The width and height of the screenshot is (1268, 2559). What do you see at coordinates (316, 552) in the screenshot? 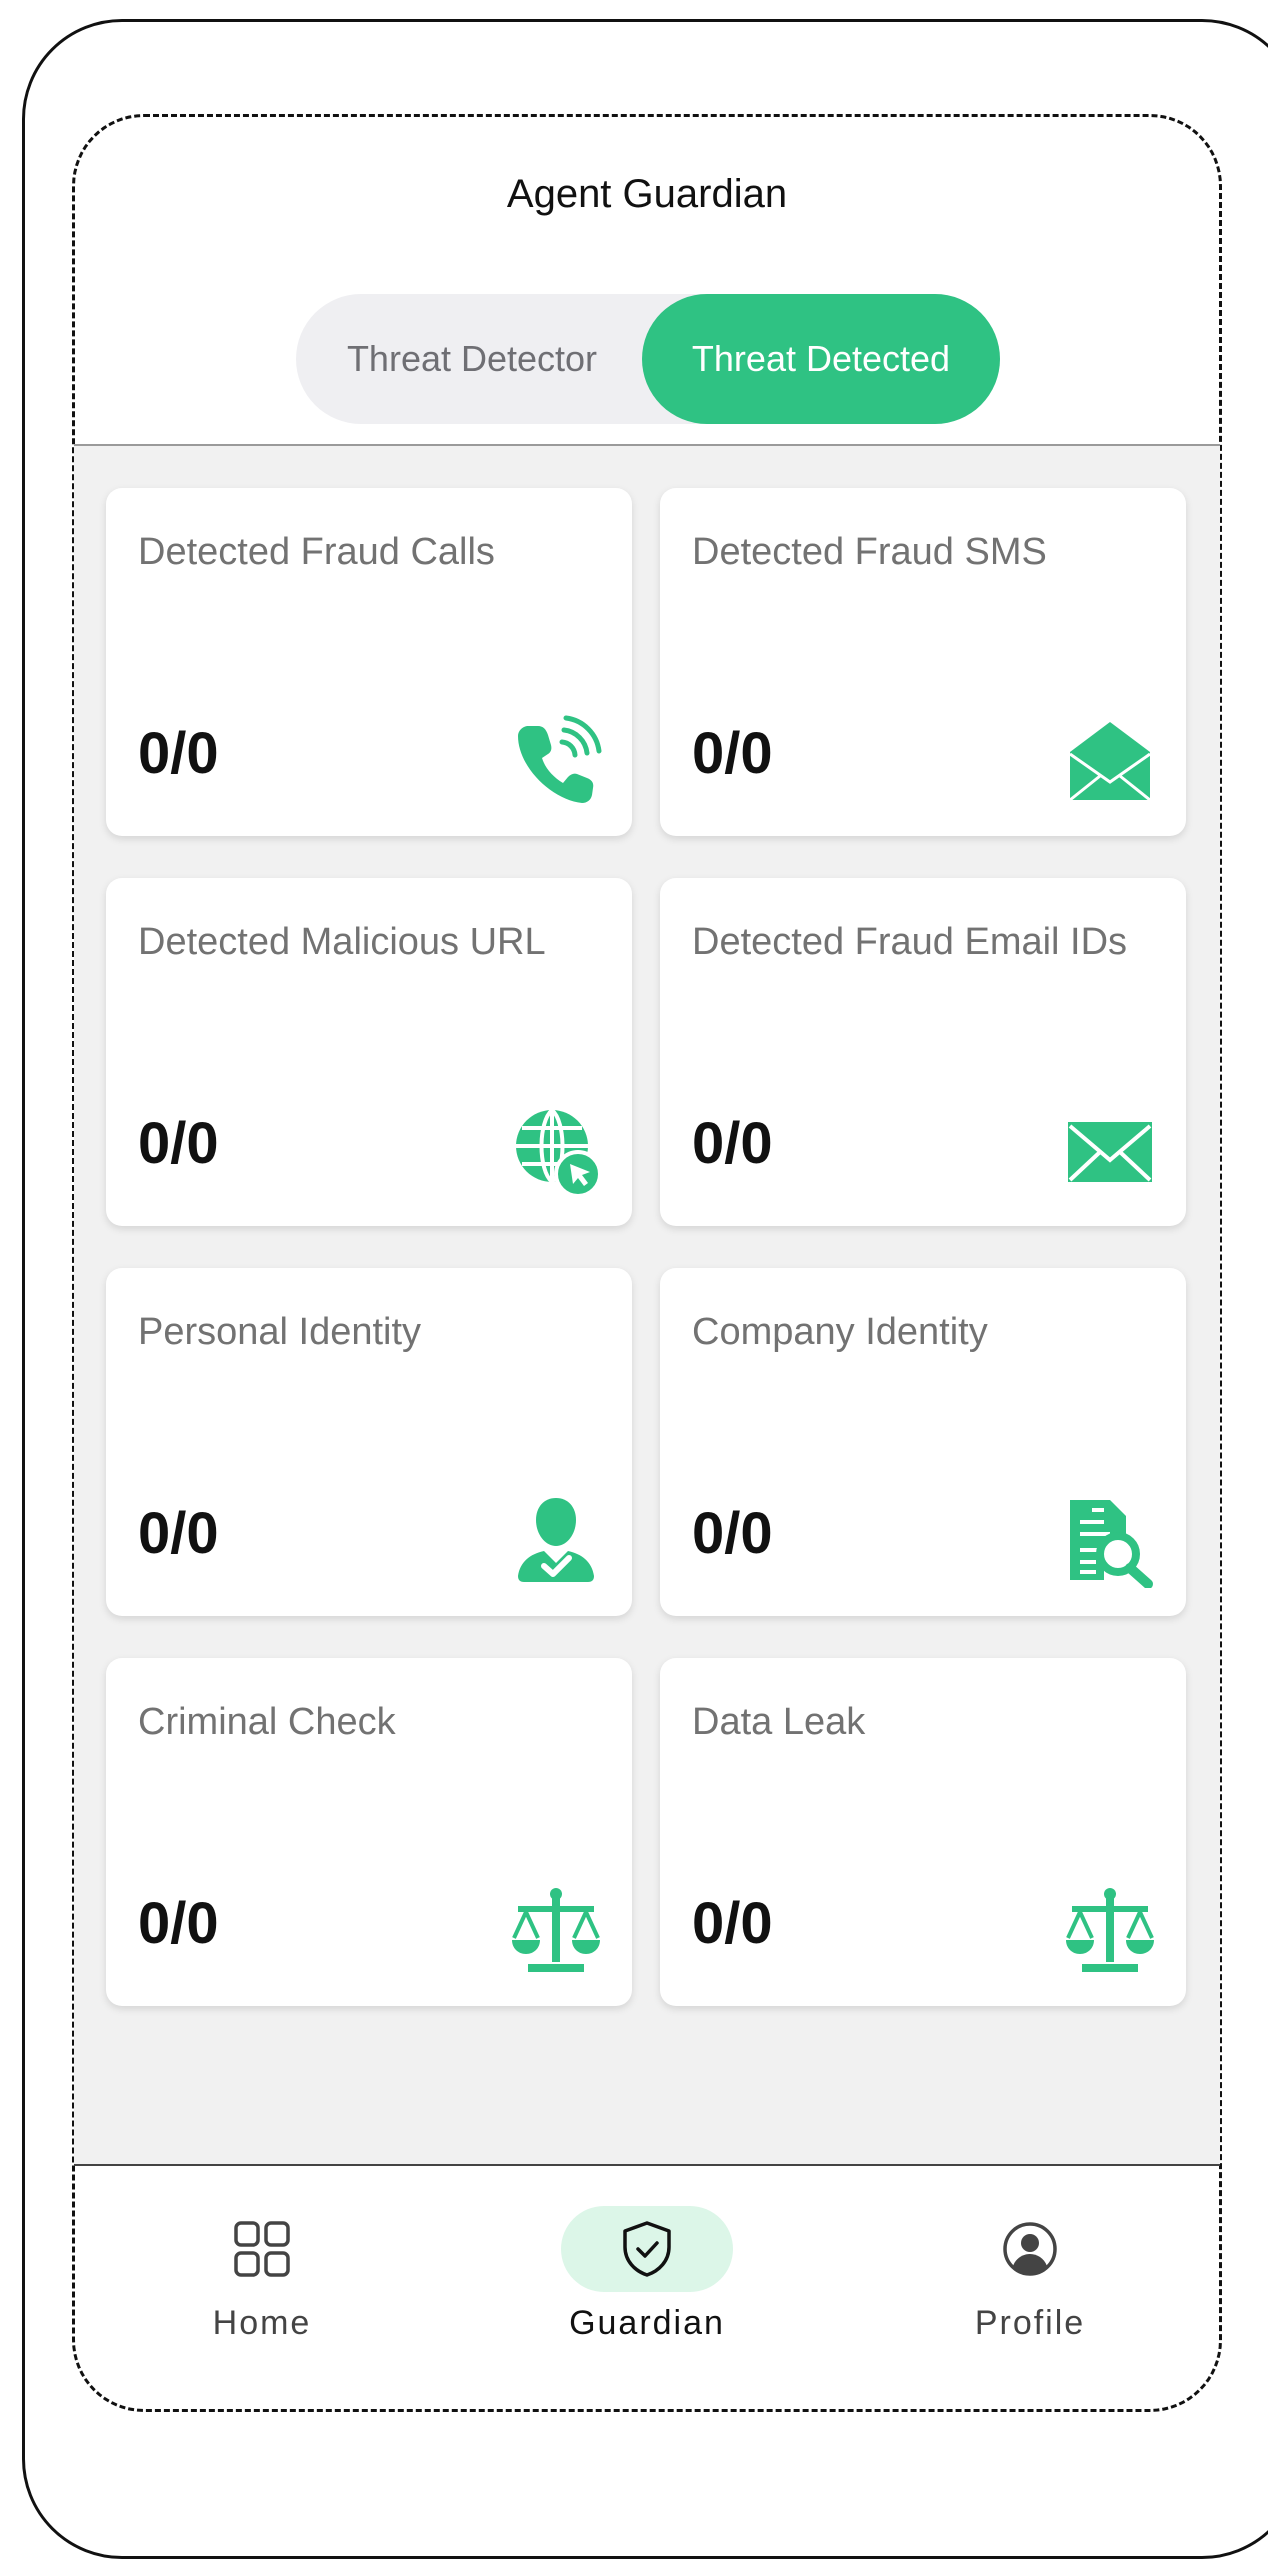
I see `card-title: Detected Fraud Calls` at bounding box center [316, 552].